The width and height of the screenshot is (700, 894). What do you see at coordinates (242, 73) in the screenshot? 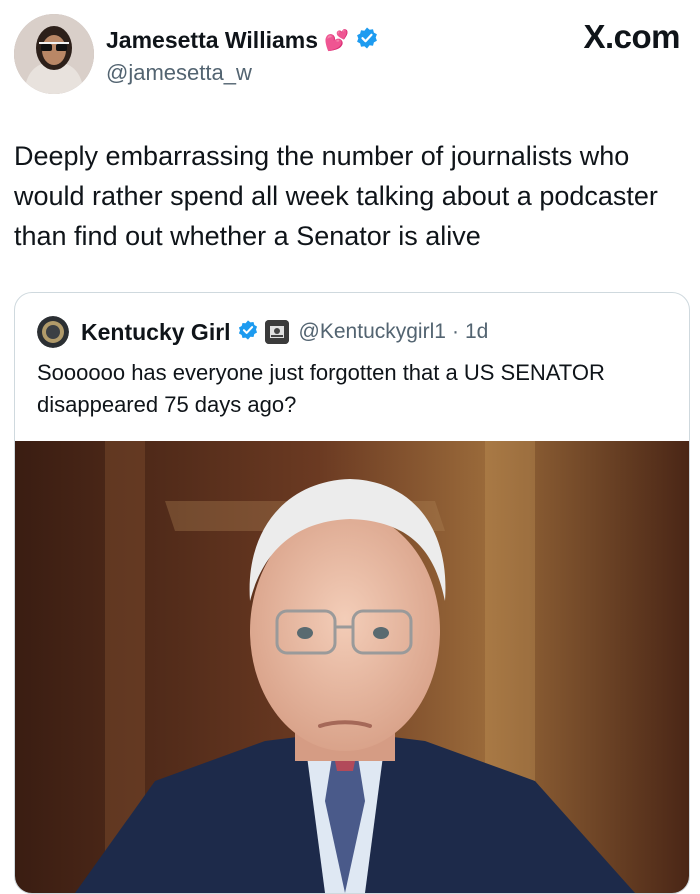
I see `author-handle: @jamesetta_w` at bounding box center [242, 73].